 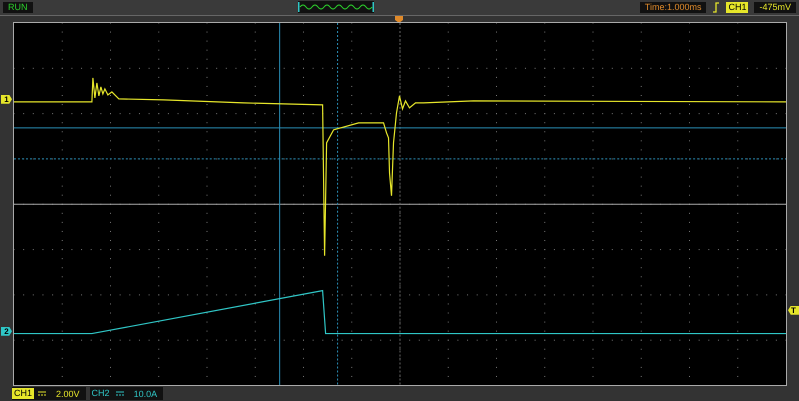 What do you see at coordinates (737, 7) in the screenshot?
I see `trigger-channel: CH1` at bounding box center [737, 7].